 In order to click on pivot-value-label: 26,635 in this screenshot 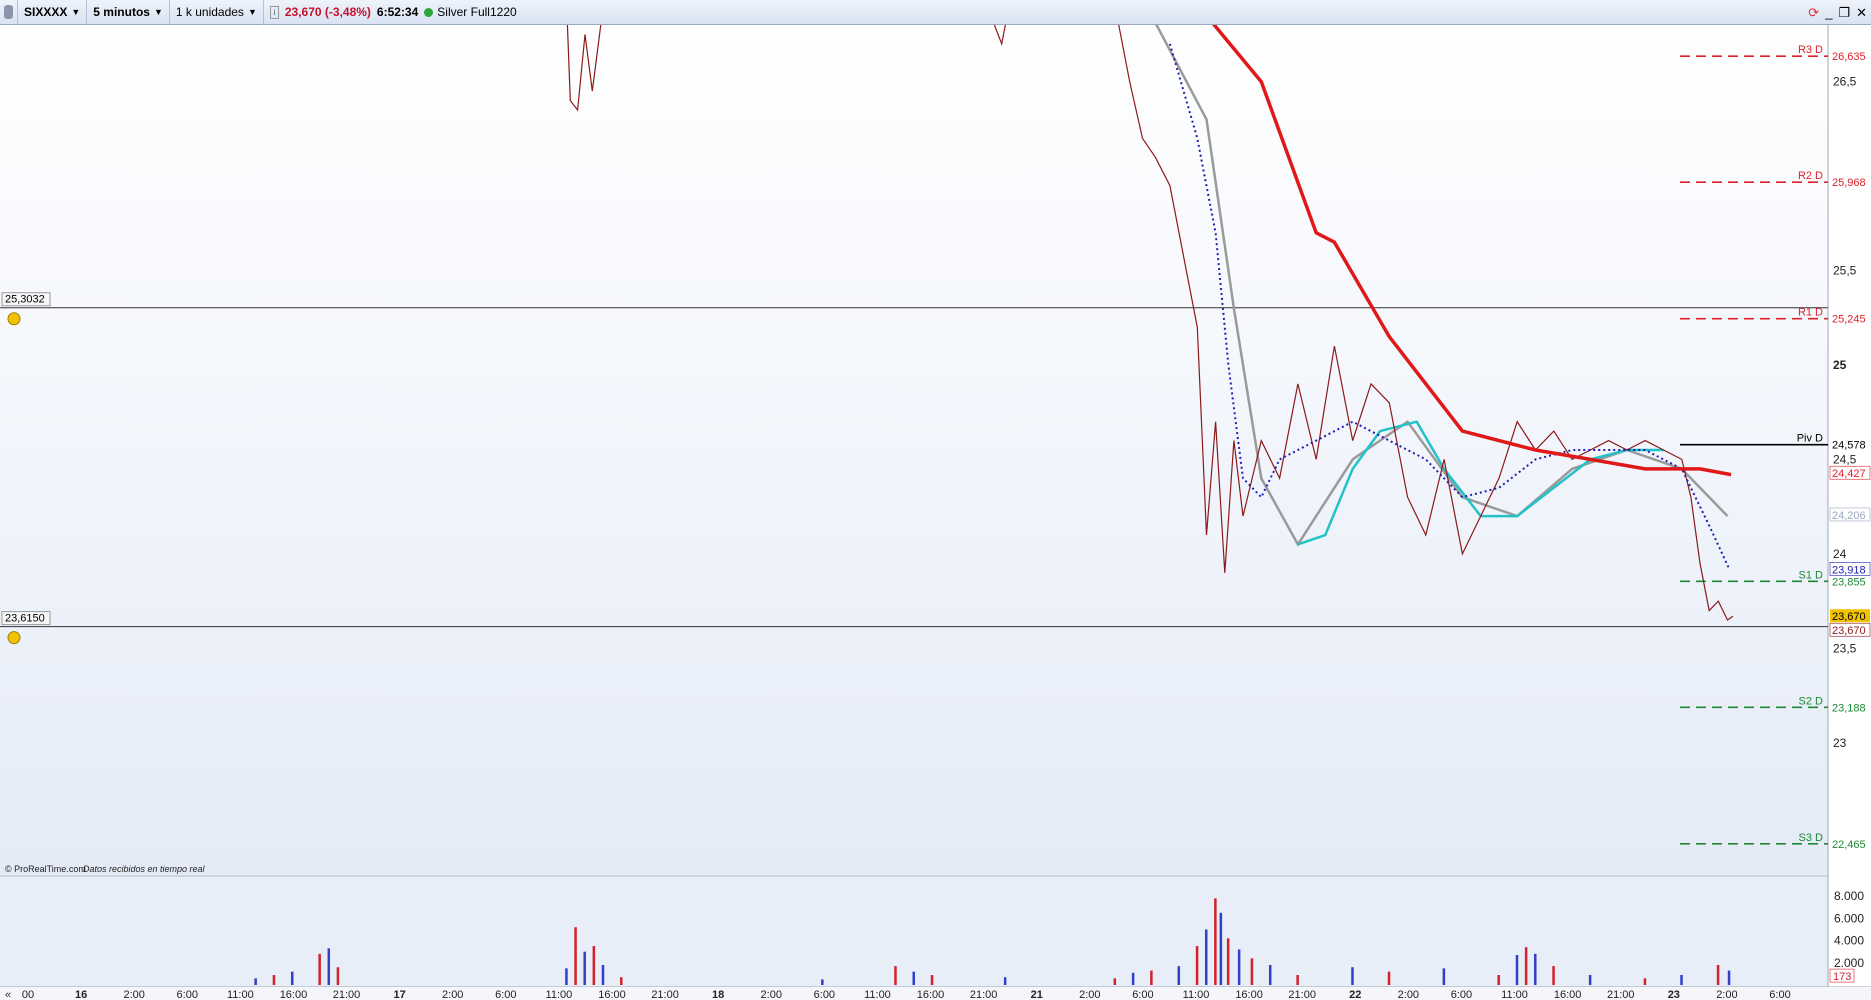, I will do `click(1849, 57)`.